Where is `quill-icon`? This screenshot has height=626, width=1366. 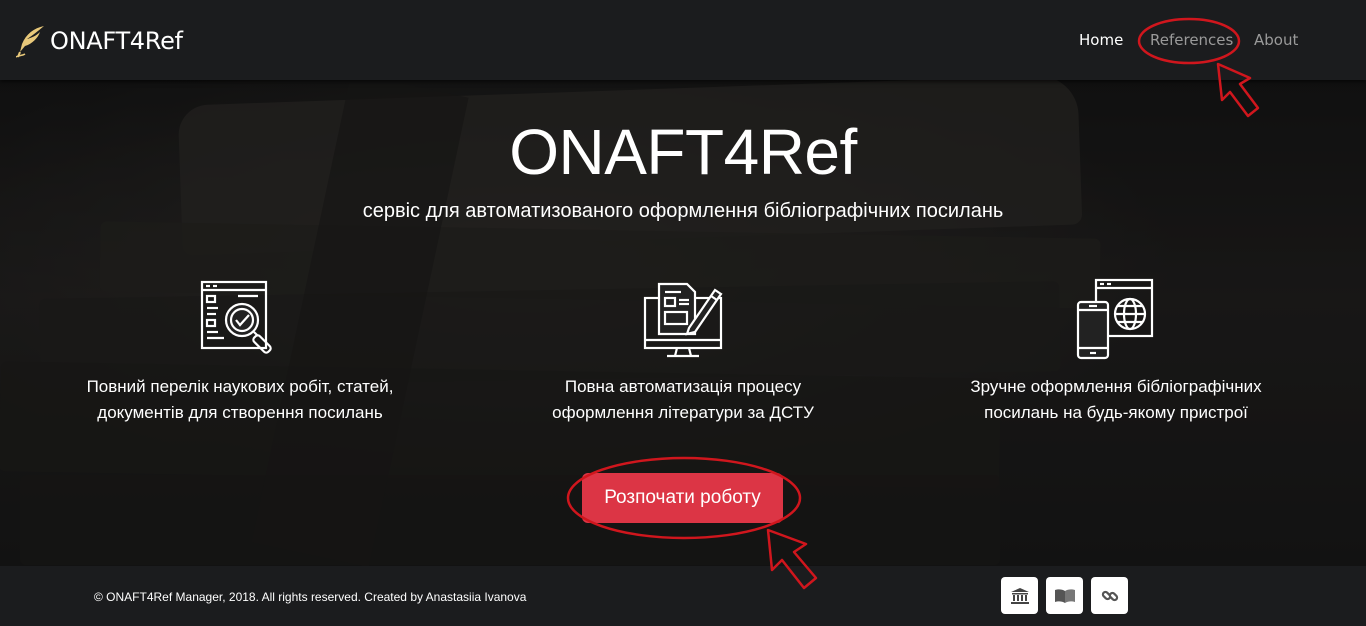
quill-icon is located at coordinates (30, 42).